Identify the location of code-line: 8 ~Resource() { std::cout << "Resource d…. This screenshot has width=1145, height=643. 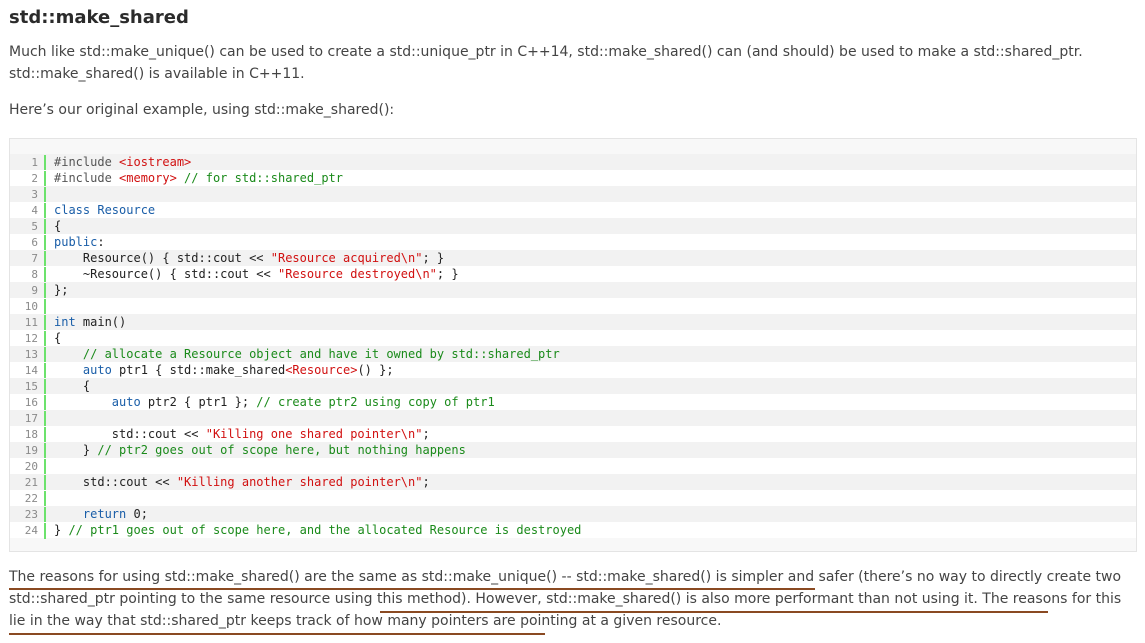
(573, 274).